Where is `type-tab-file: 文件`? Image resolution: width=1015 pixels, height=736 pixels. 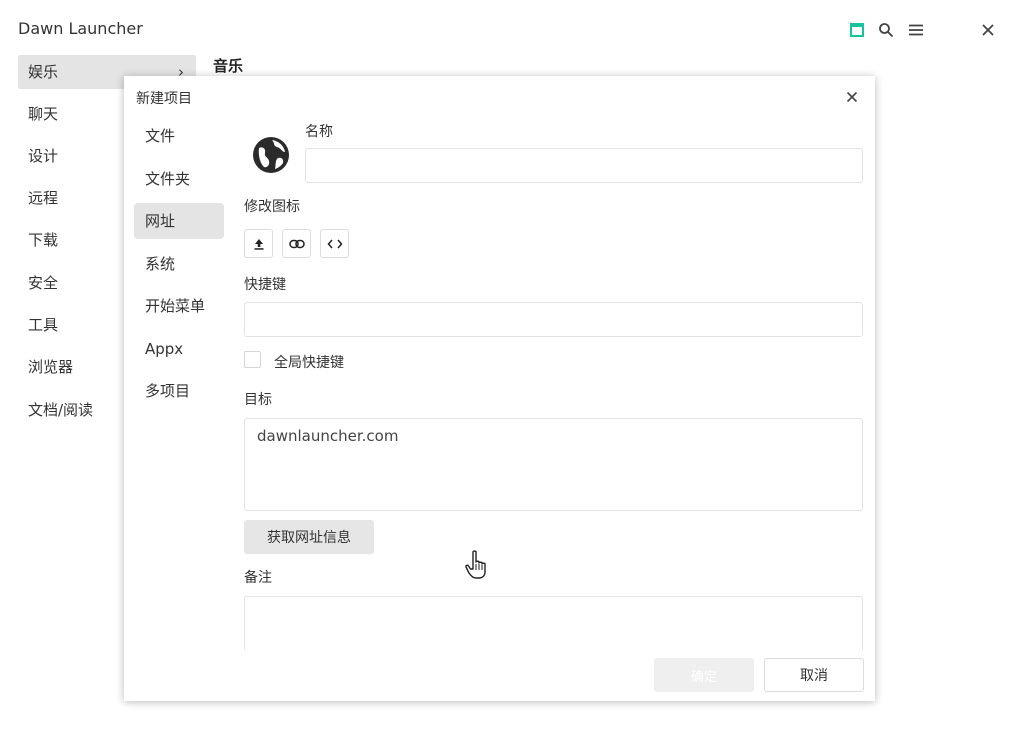 type-tab-file: 文件 is located at coordinates (179, 136).